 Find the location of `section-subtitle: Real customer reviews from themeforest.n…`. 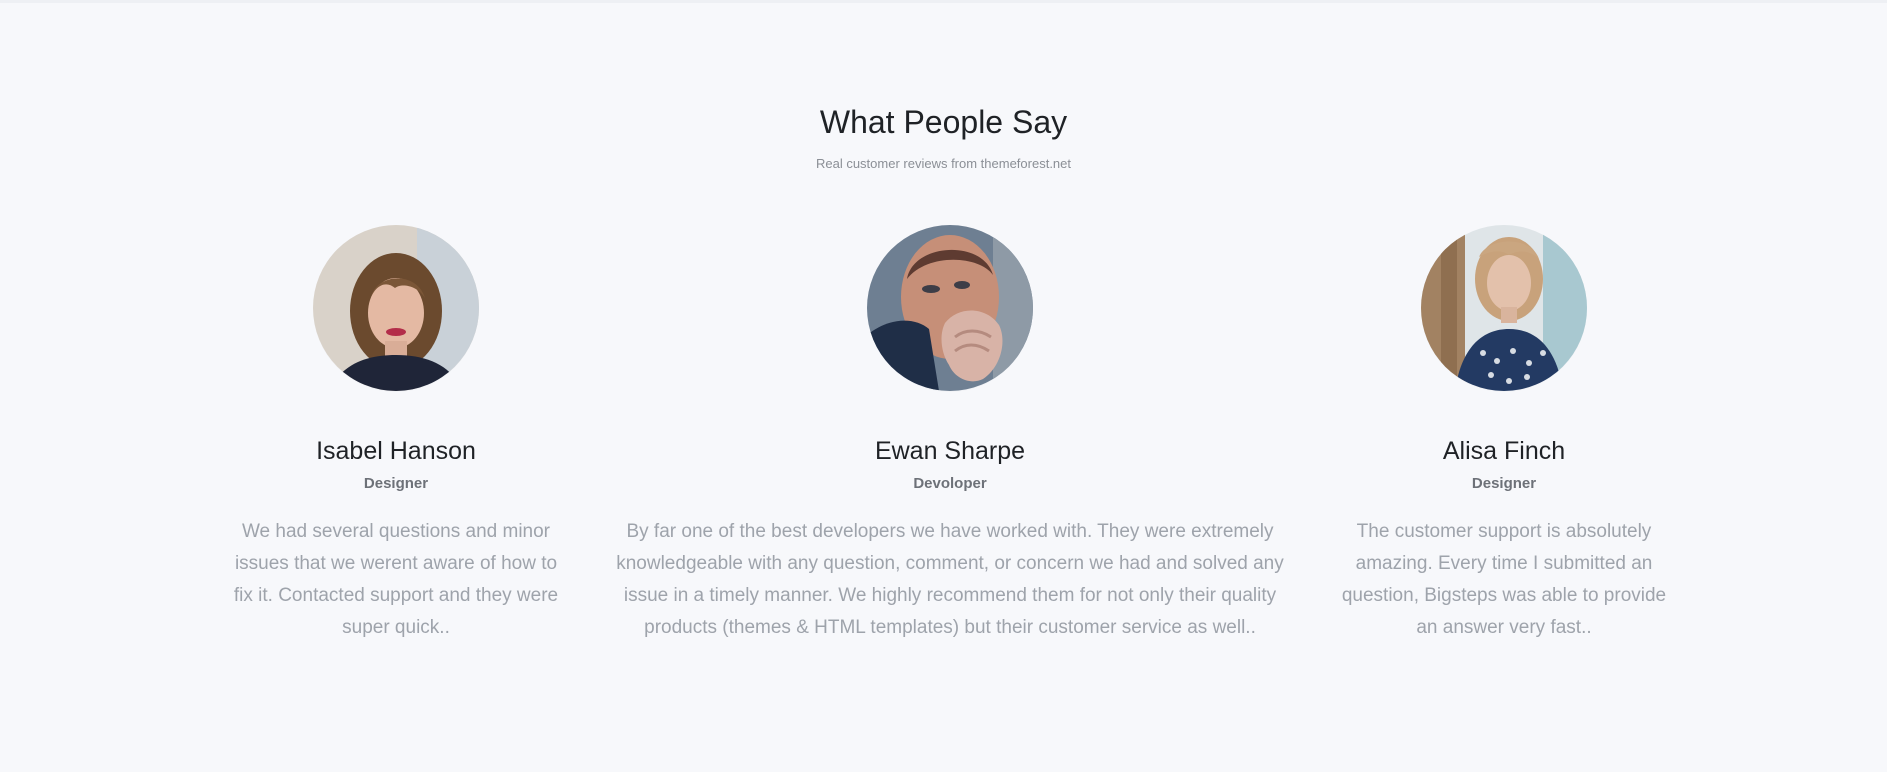

section-subtitle: Real customer reviews from themeforest.n… is located at coordinates (943, 163).